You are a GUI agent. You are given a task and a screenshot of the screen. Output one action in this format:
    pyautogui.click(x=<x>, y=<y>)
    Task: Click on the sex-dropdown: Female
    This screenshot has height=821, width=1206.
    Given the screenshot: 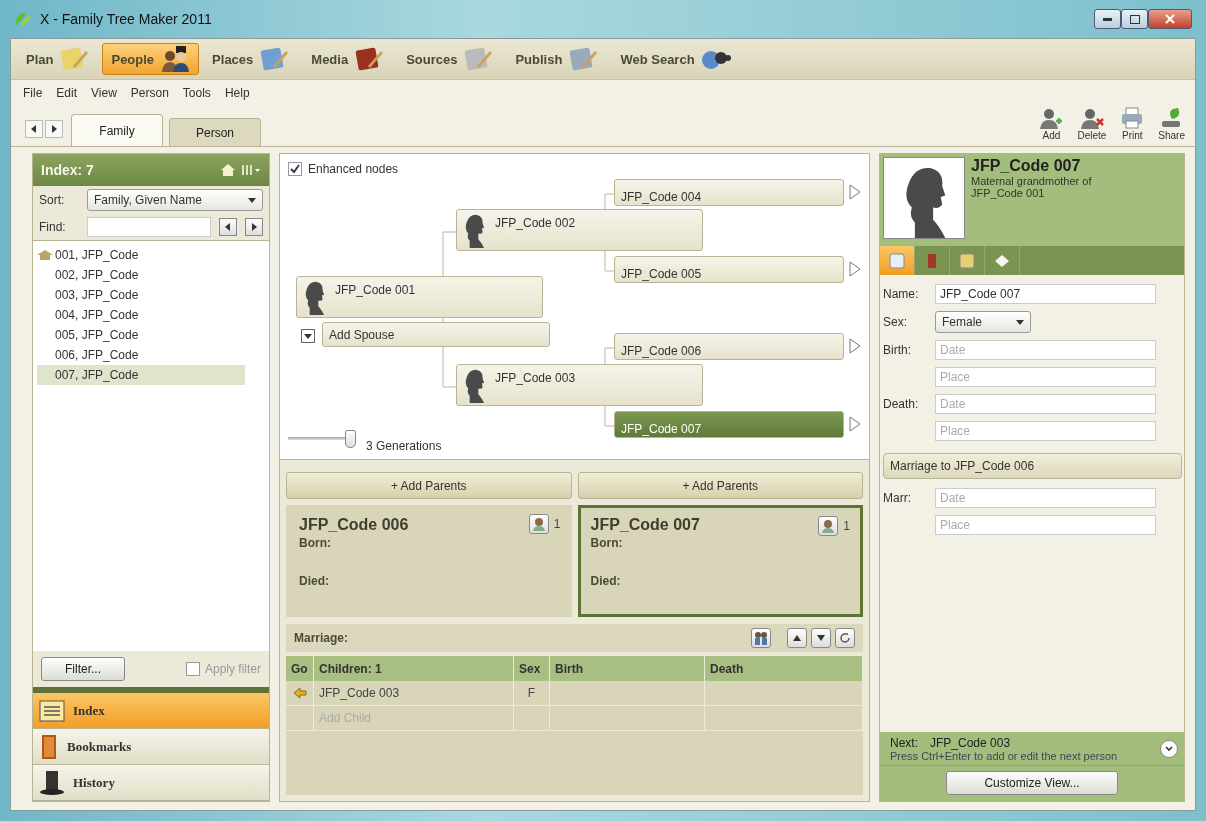 What is the action you would take?
    pyautogui.click(x=983, y=322)
    